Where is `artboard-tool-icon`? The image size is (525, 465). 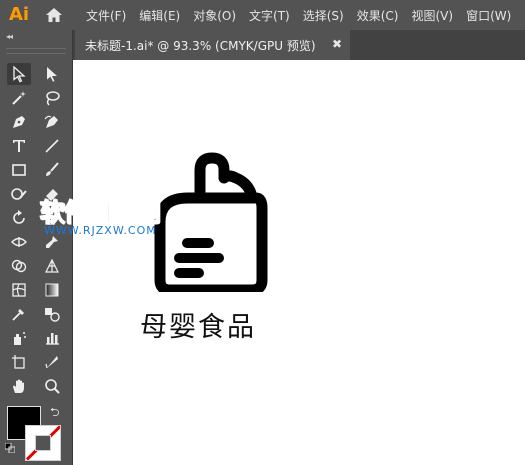
artboard-tool-icon is located at coordinates (19, 362).